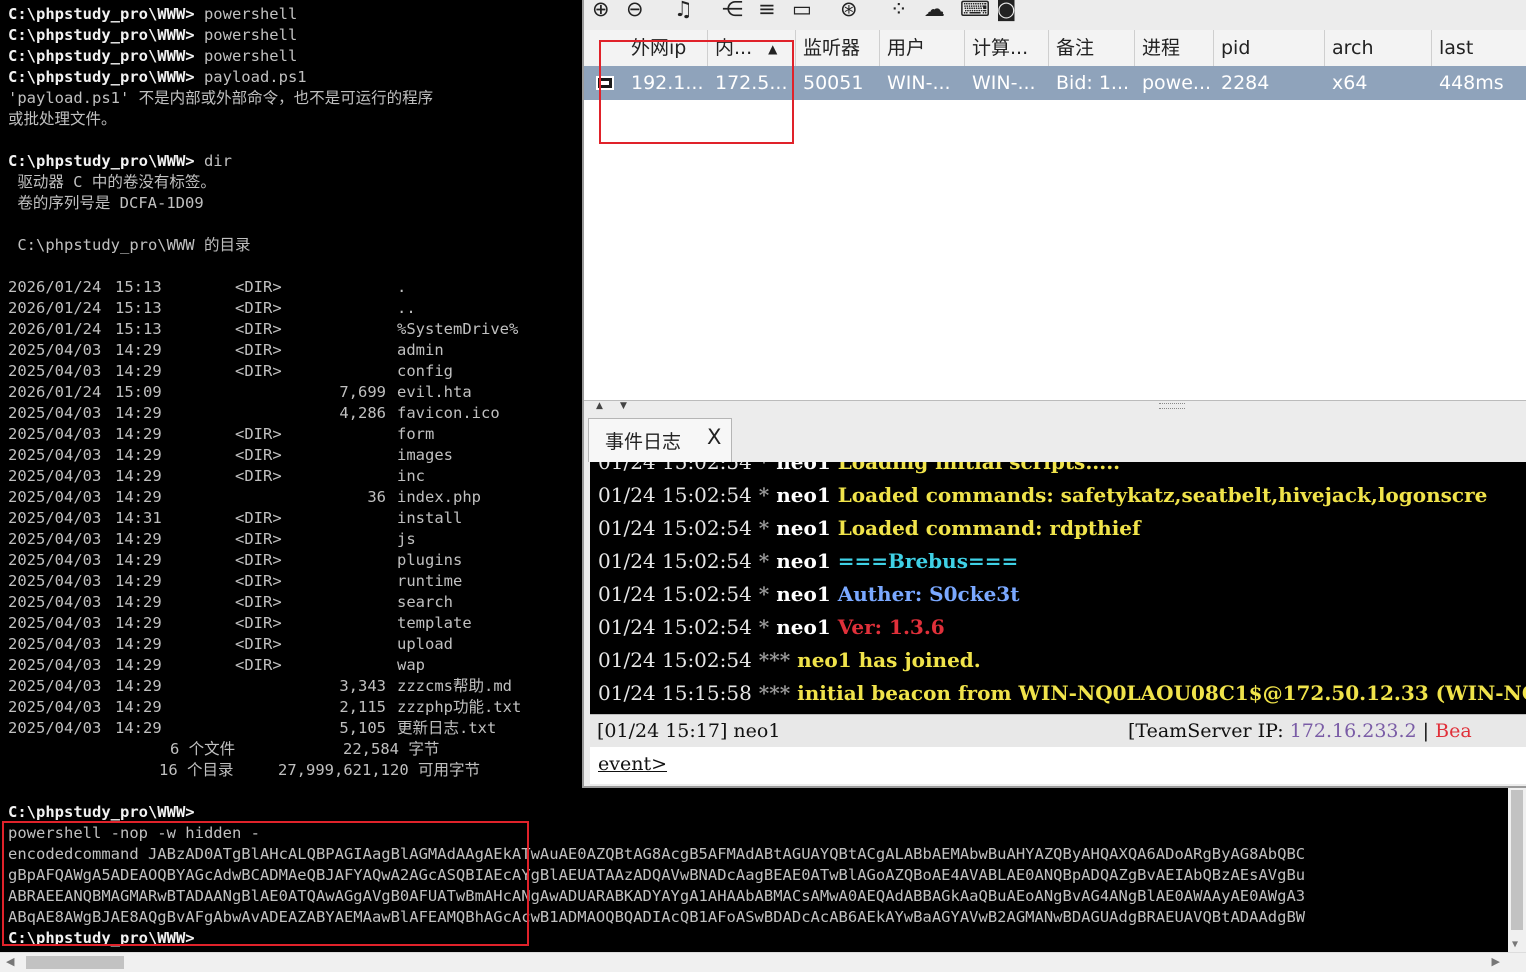 The width and height of the screenshot is (1526, 972). Describe the element at coordinates (1479, 48) in the screenshot. I see `column-header: last` at that location.